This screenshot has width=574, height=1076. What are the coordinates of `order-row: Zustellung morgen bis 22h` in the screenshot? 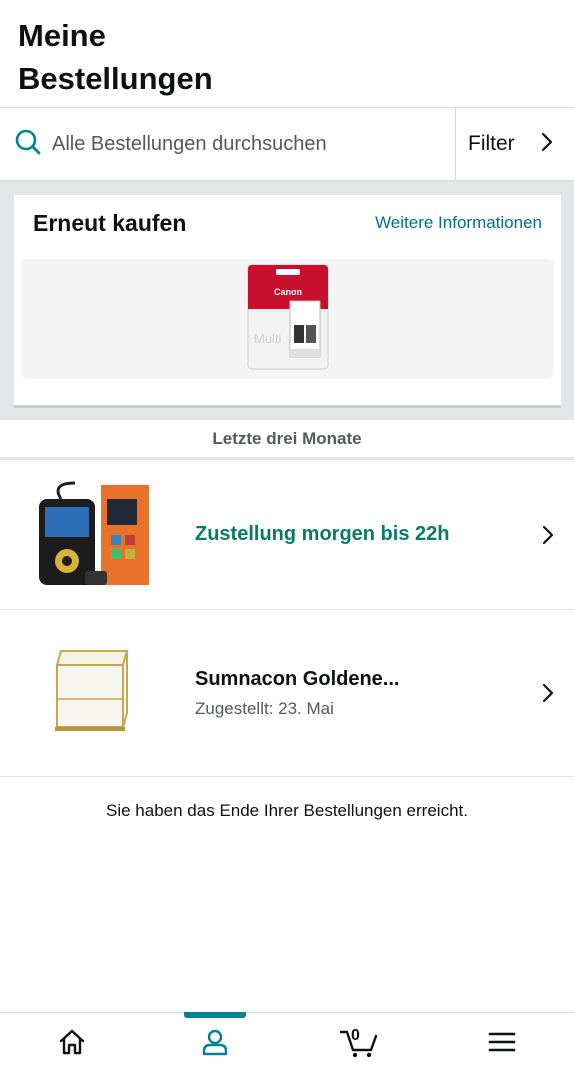 It's located at (287, 535).